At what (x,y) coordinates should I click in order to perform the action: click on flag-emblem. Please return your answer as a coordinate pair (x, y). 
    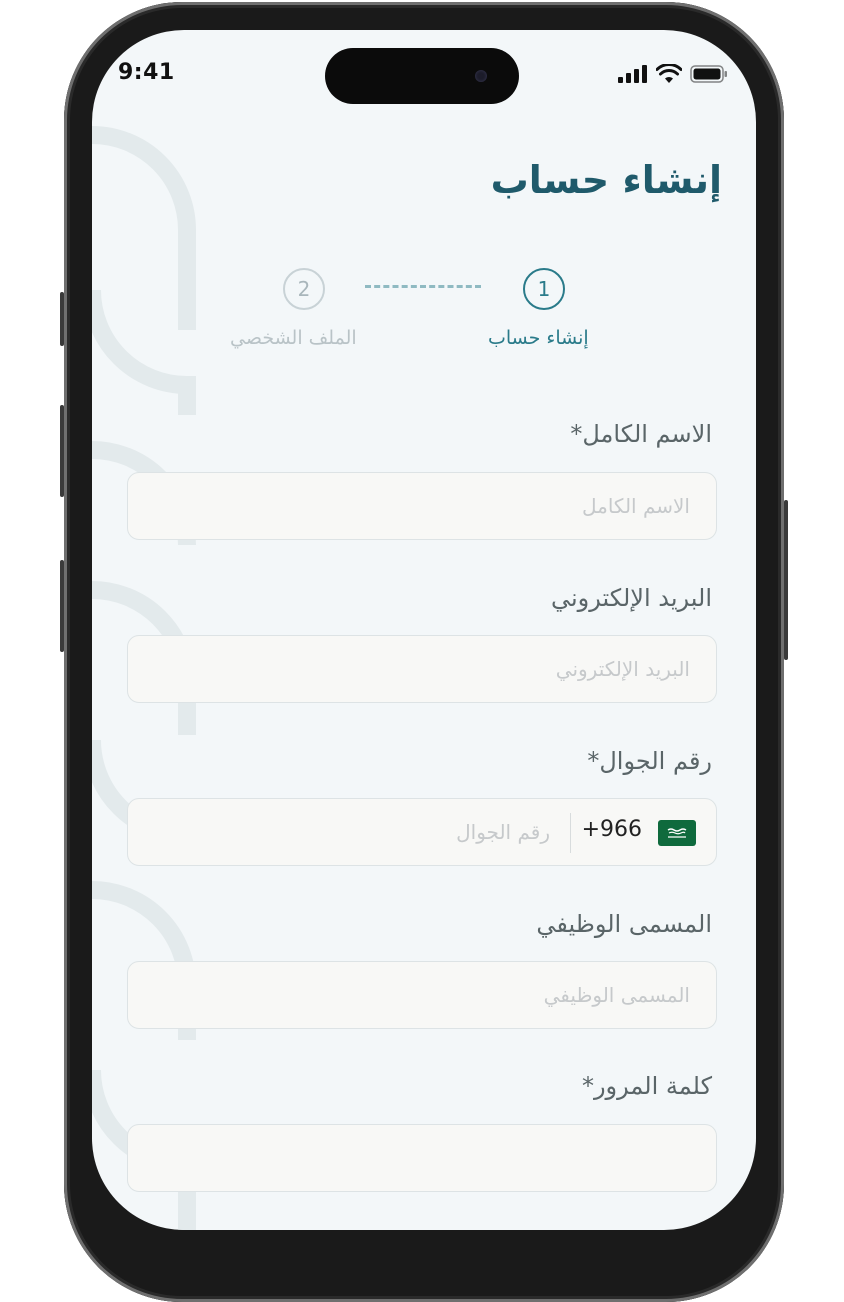
    Looking at the image, I should click on (677, 833).